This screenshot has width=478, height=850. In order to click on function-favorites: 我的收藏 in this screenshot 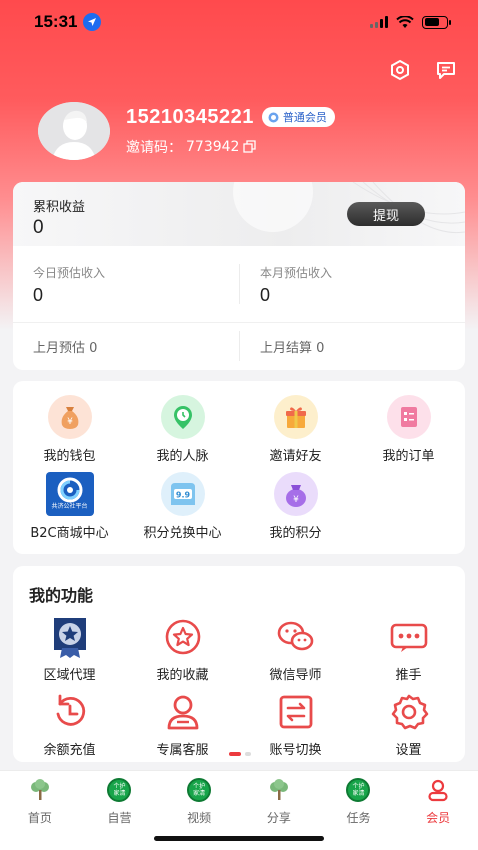, I will do `click(182, 649)`.